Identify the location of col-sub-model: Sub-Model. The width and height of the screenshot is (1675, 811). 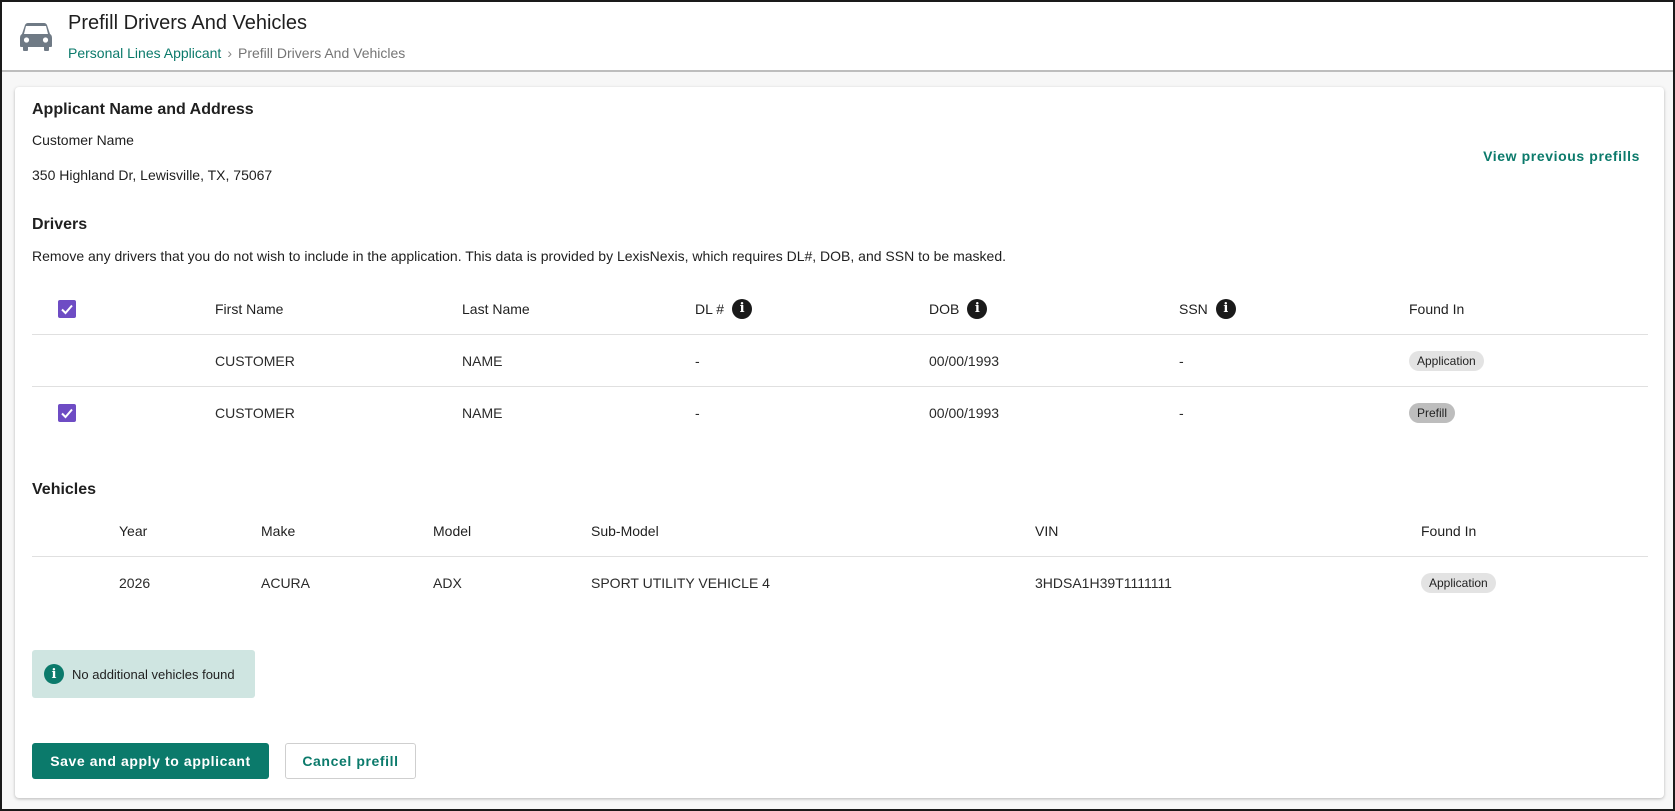
(625, 531).